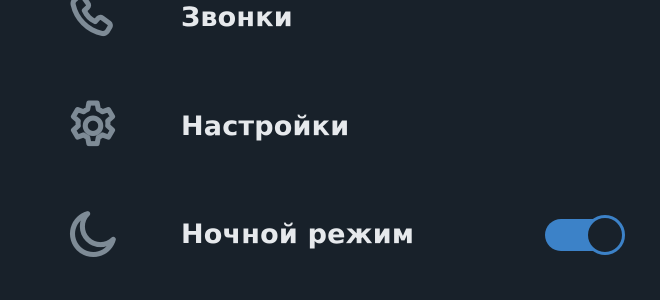  I want to click on moon-icon, so click(93, 234).